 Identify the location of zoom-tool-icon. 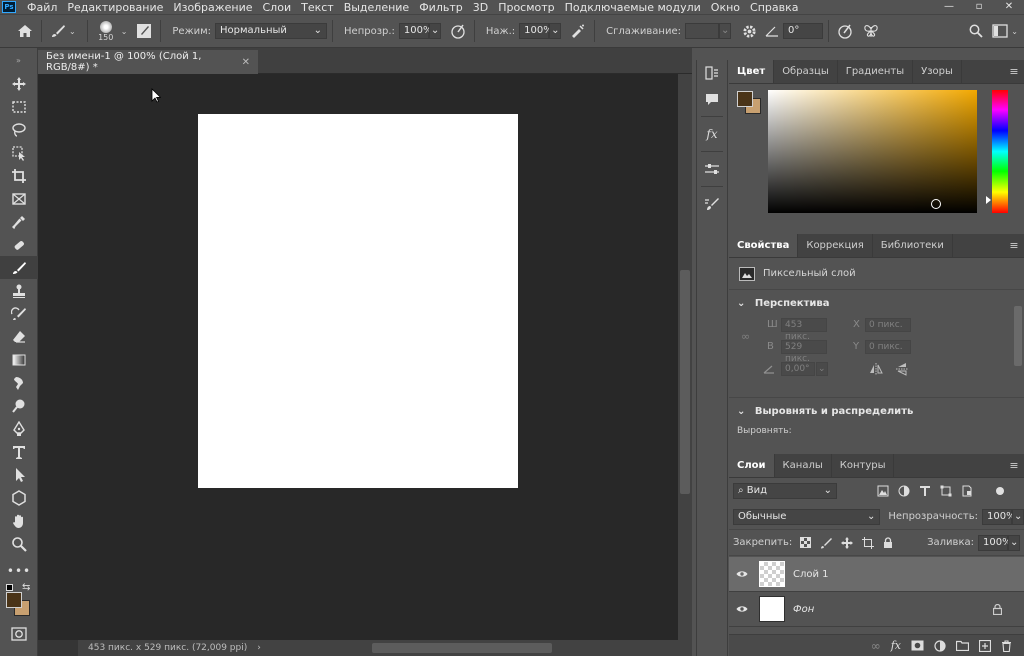
(19, 543).